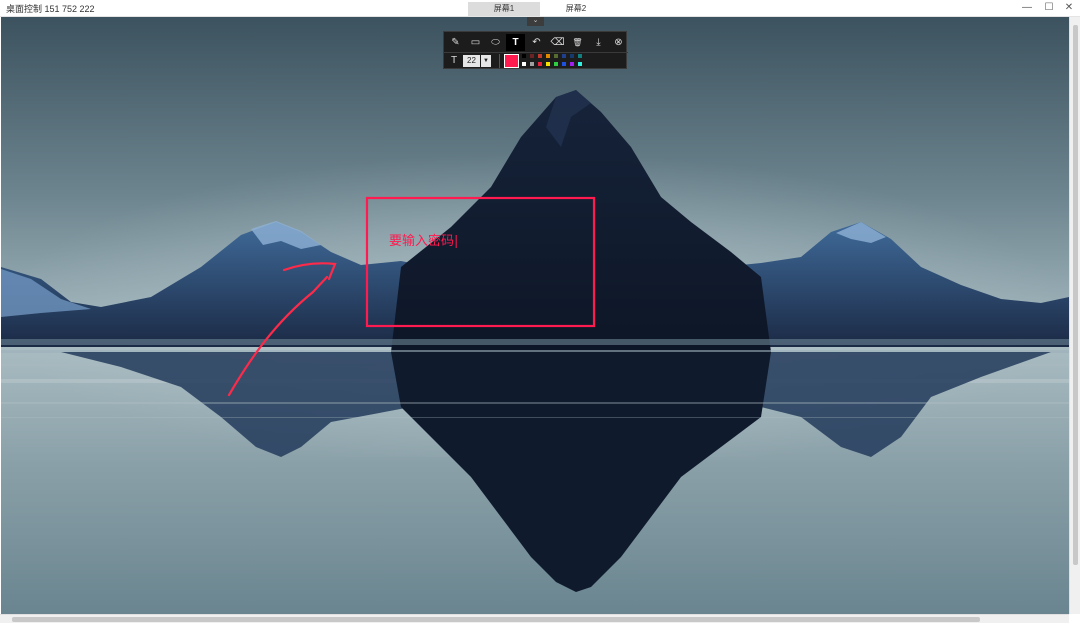 Image resolution: width=1080 pixels, height=623 pixels. I want to click on annotation-text: 要输入密码|, so click(423, 239).